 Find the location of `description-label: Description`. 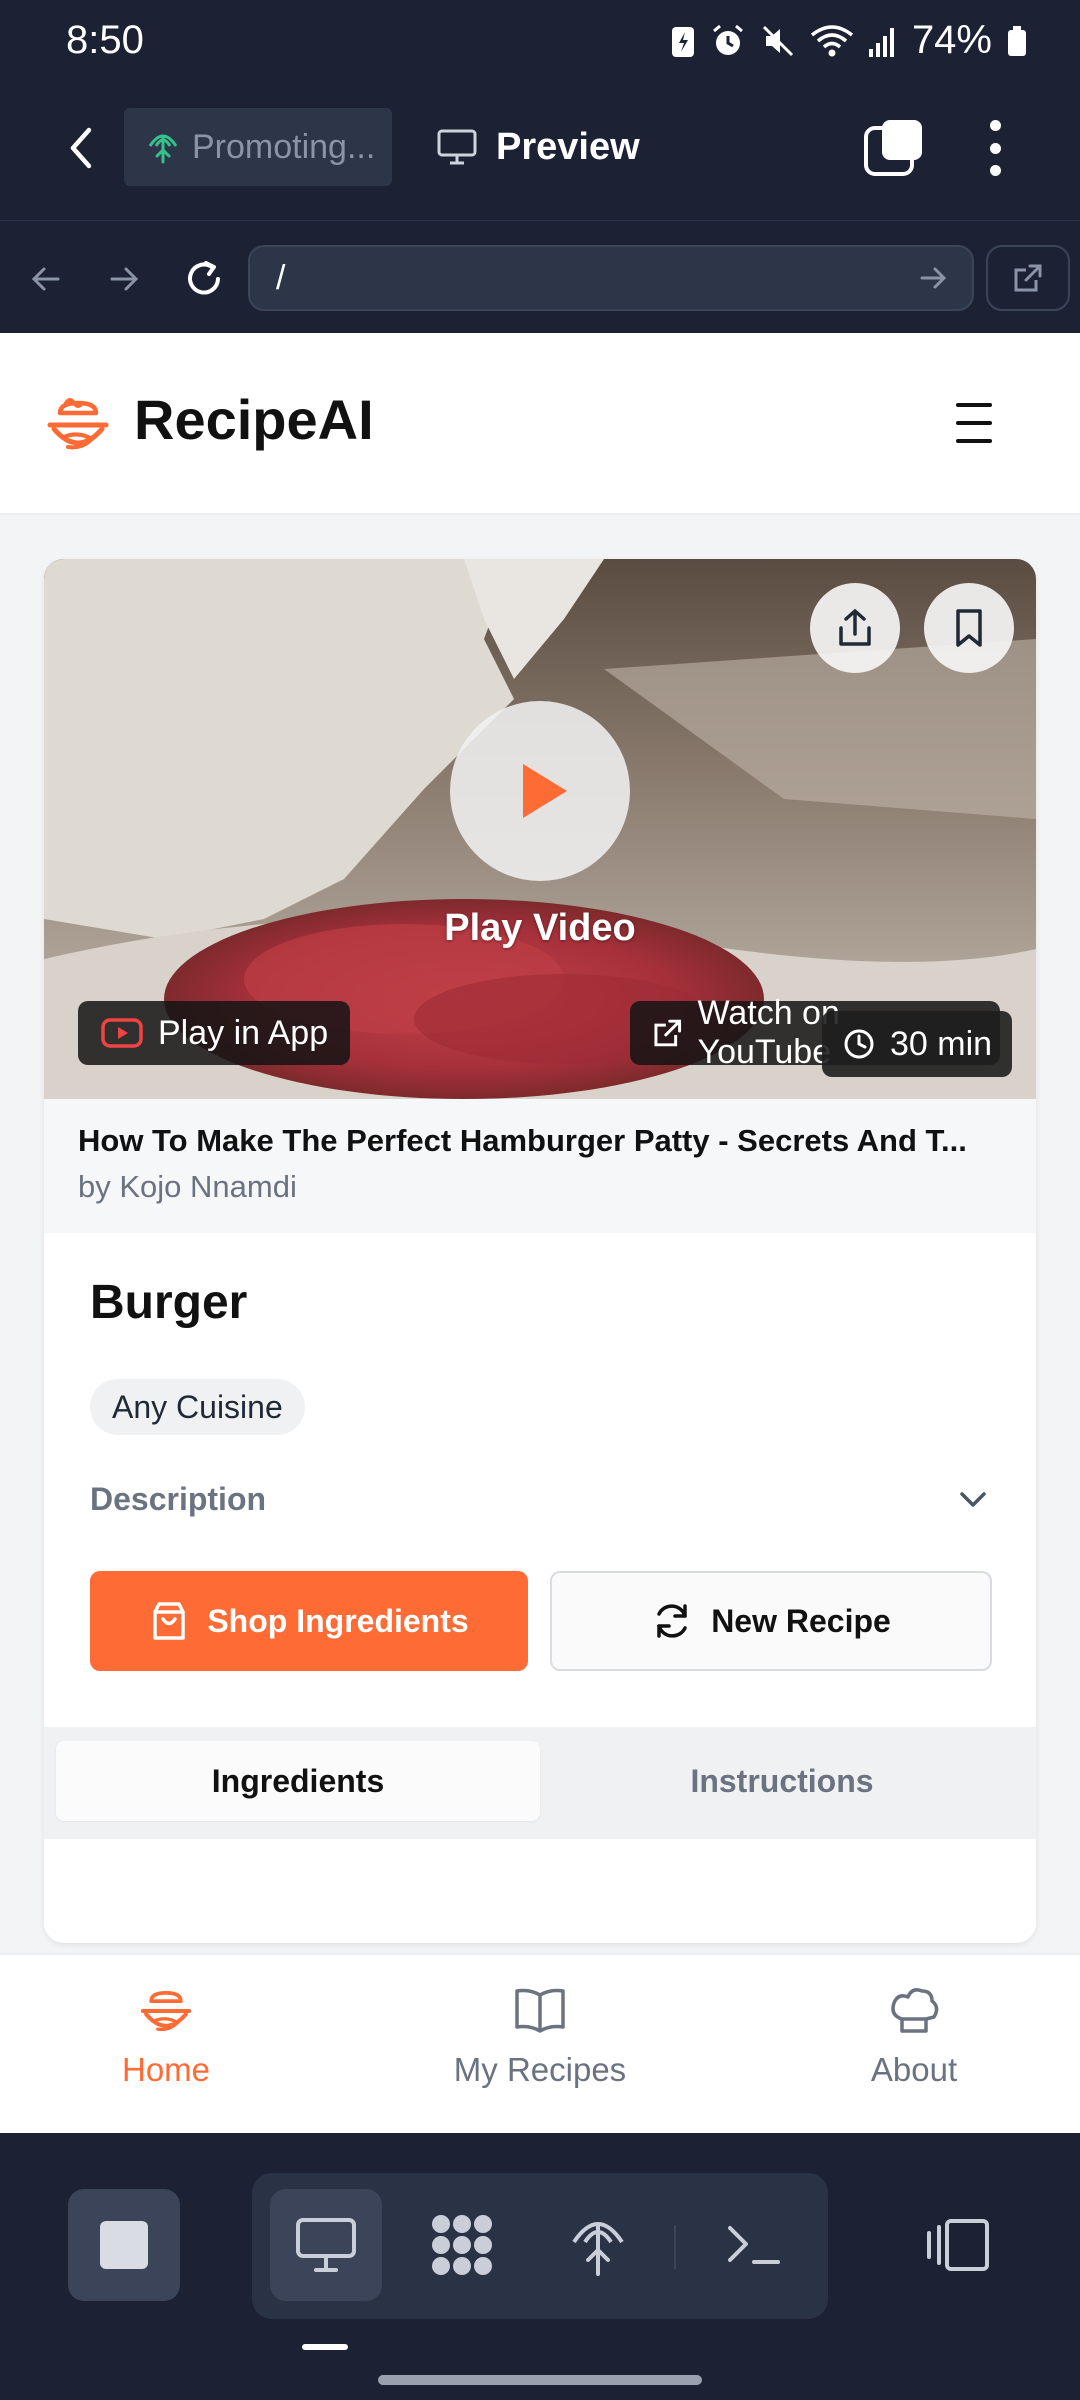

description-label: Description is located at coordinates (178, 1498).